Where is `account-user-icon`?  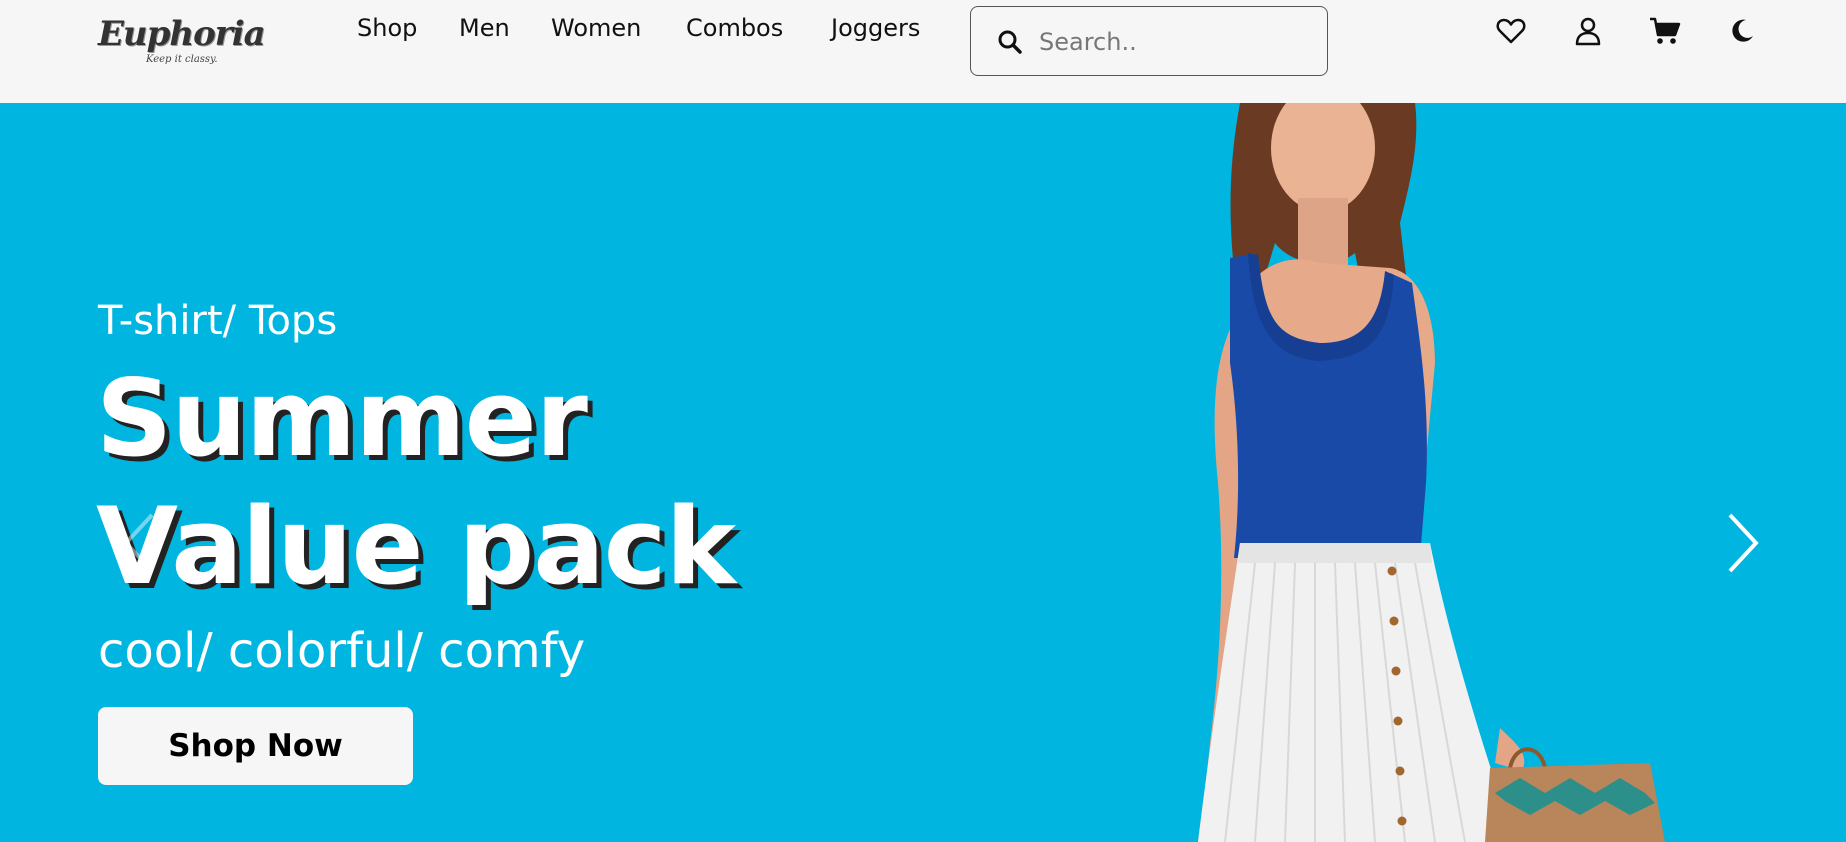 account-user-icon is located at coordinates (1588, 31).